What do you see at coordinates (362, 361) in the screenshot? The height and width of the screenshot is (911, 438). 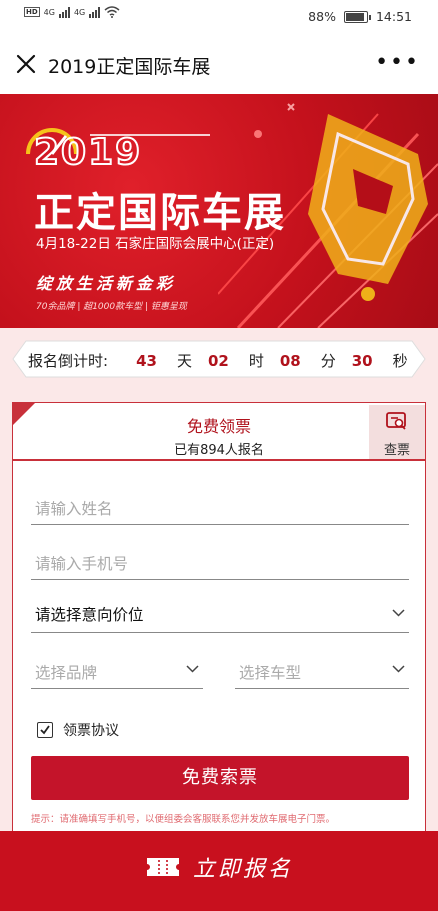 I see `countdown-seconds: 30` at bounding box center [362, 361].